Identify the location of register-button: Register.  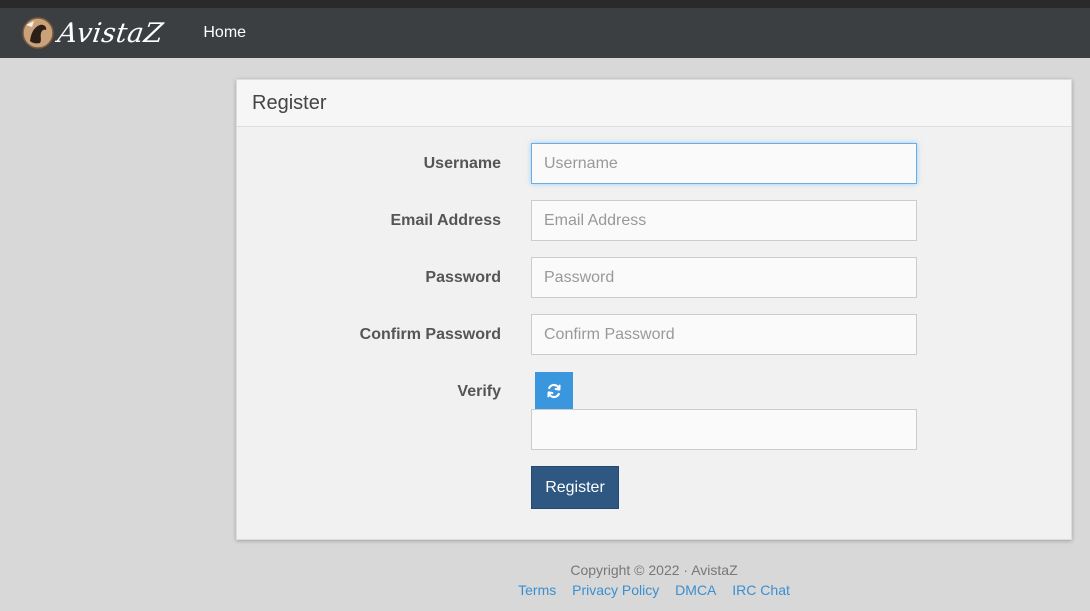
(575, 487).